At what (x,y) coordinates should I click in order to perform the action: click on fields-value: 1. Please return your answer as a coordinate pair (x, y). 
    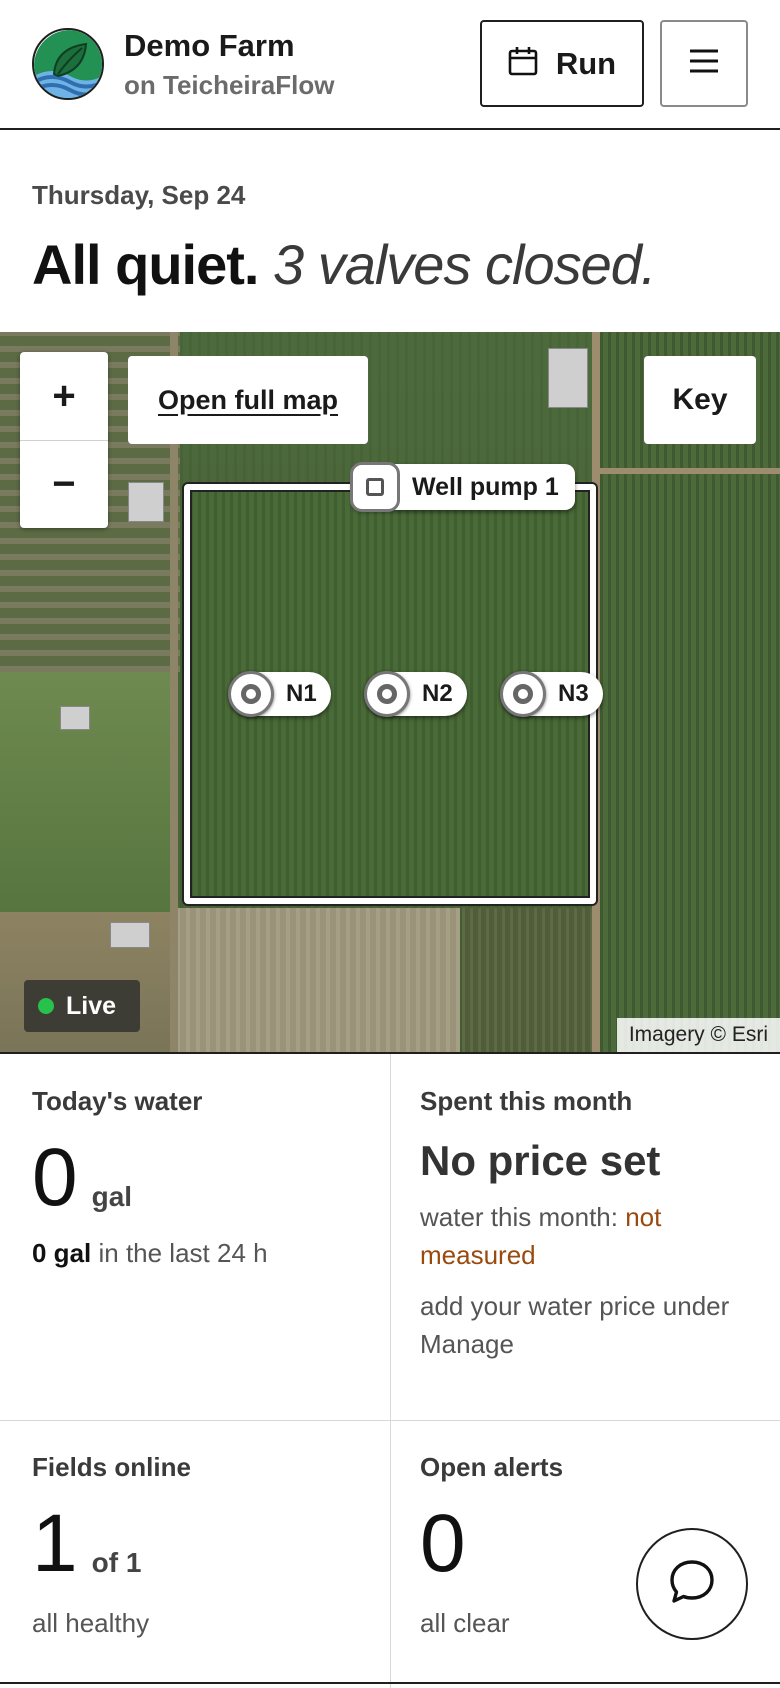
    Looking at the image, I should click on (55, 1543).